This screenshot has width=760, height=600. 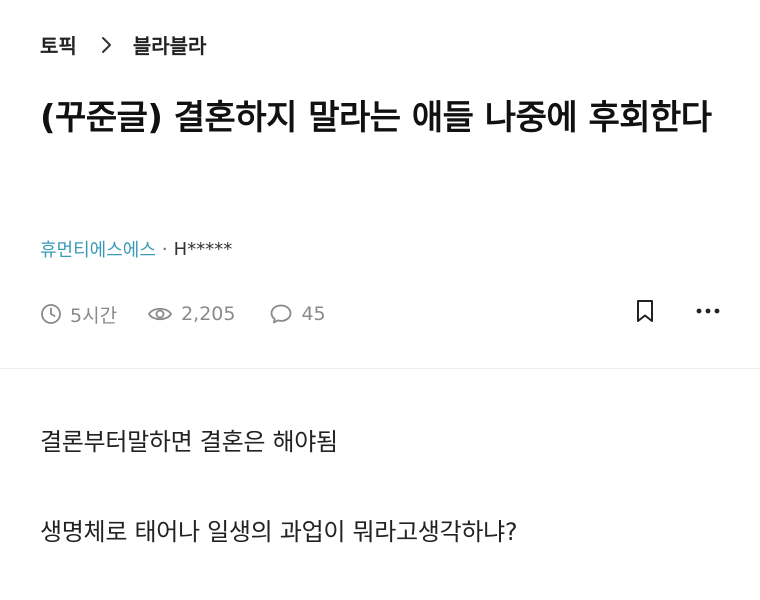 What do you see at coordinates (94, 315) in the screenshot?
I see `time-value: 5시간` at bounding box center [94, 315].